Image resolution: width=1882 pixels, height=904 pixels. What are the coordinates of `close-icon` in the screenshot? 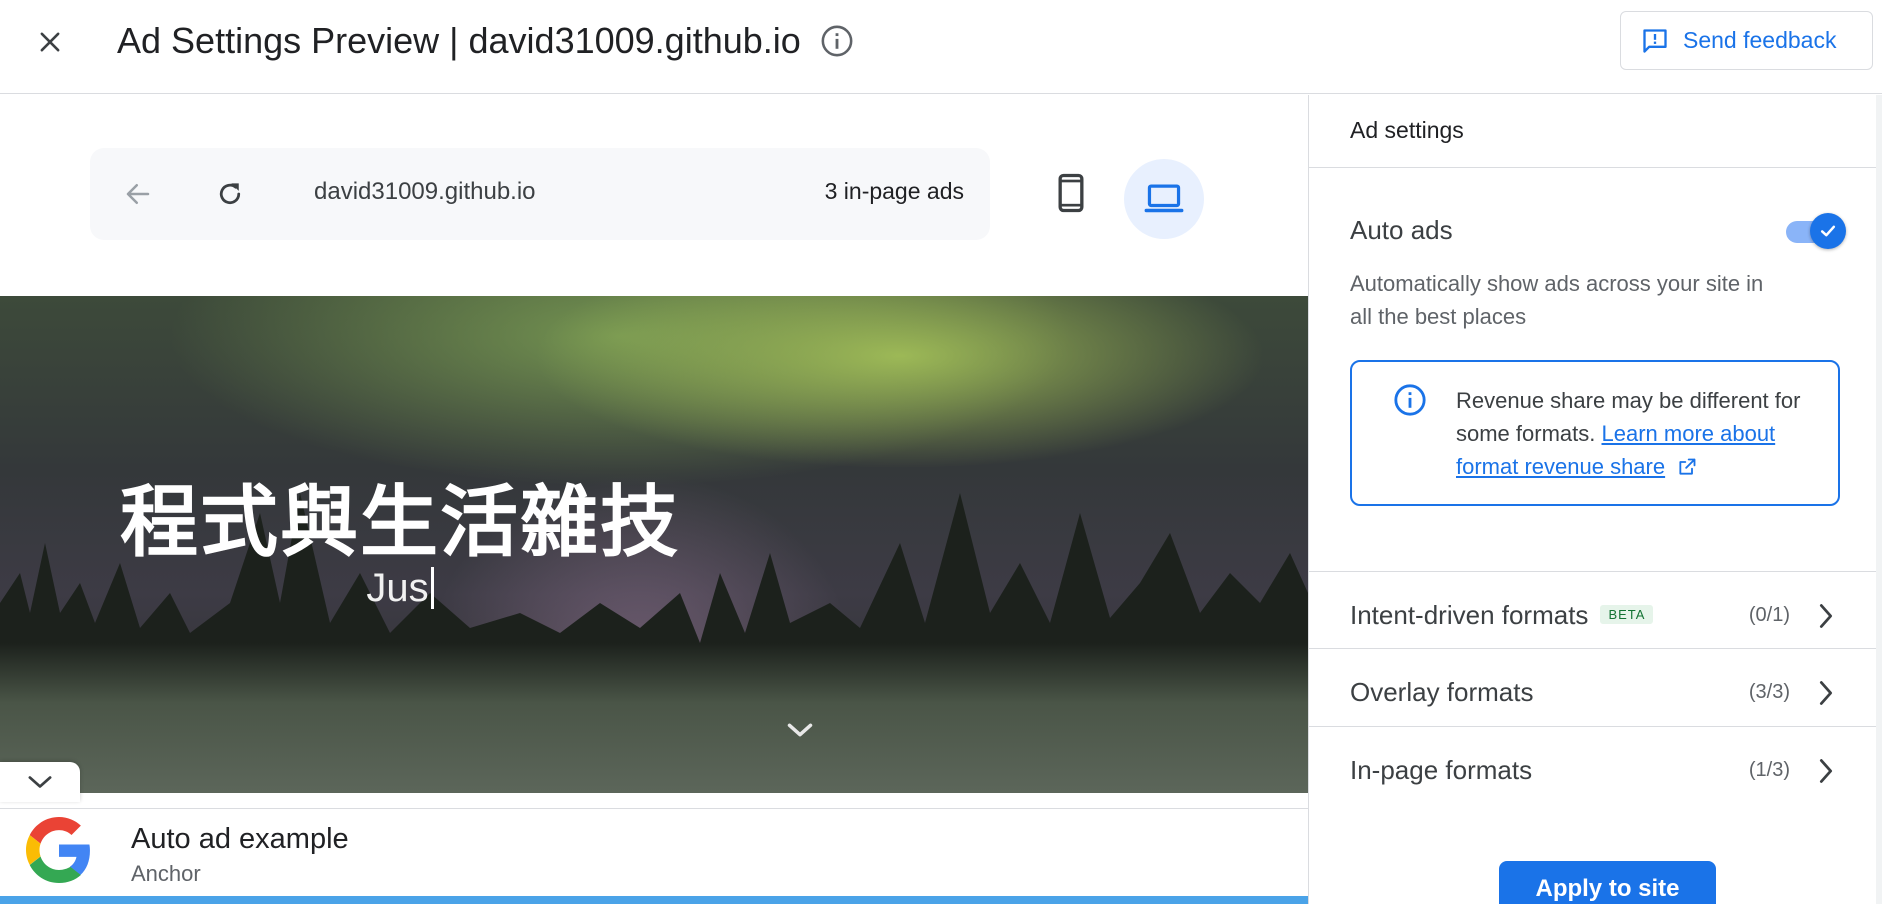 It's located at (50, 42).